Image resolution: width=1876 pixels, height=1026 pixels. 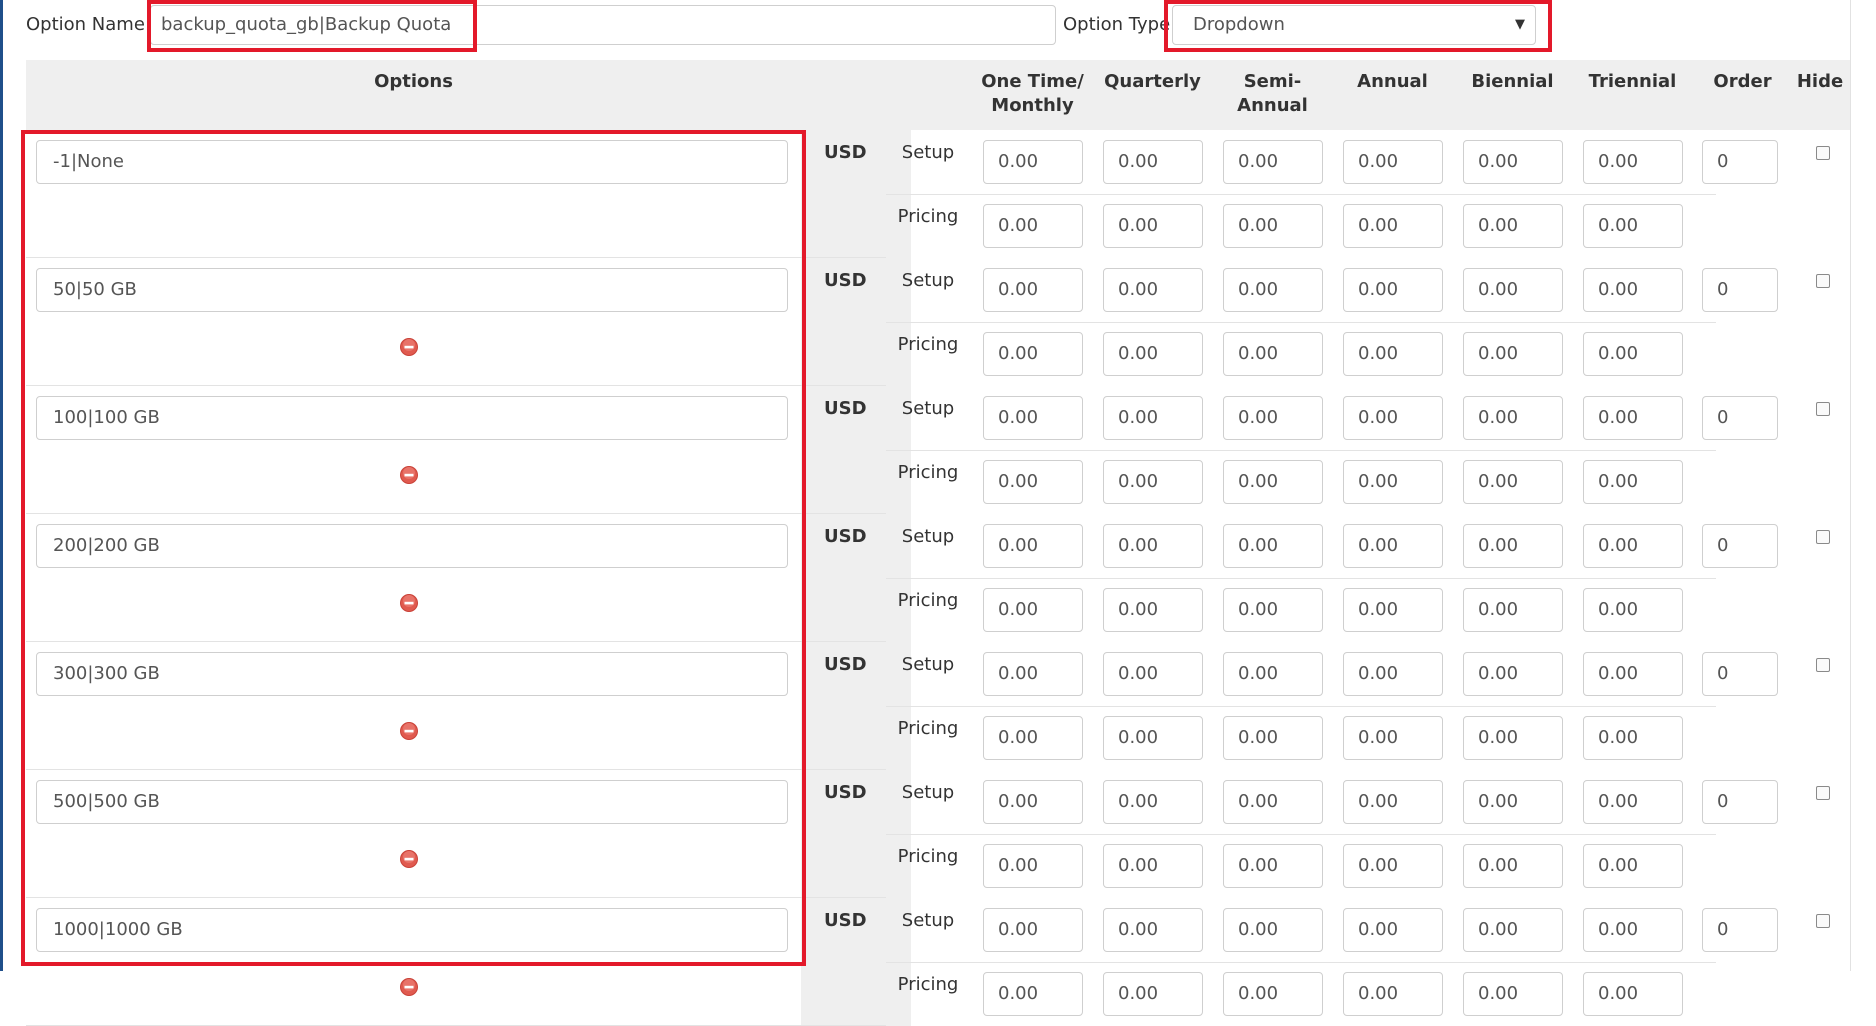 What do you see at coordinates (412, 674) in the screenshot?
I see `option-value-input: 300|300 GB` at bounding box center [412, 674].